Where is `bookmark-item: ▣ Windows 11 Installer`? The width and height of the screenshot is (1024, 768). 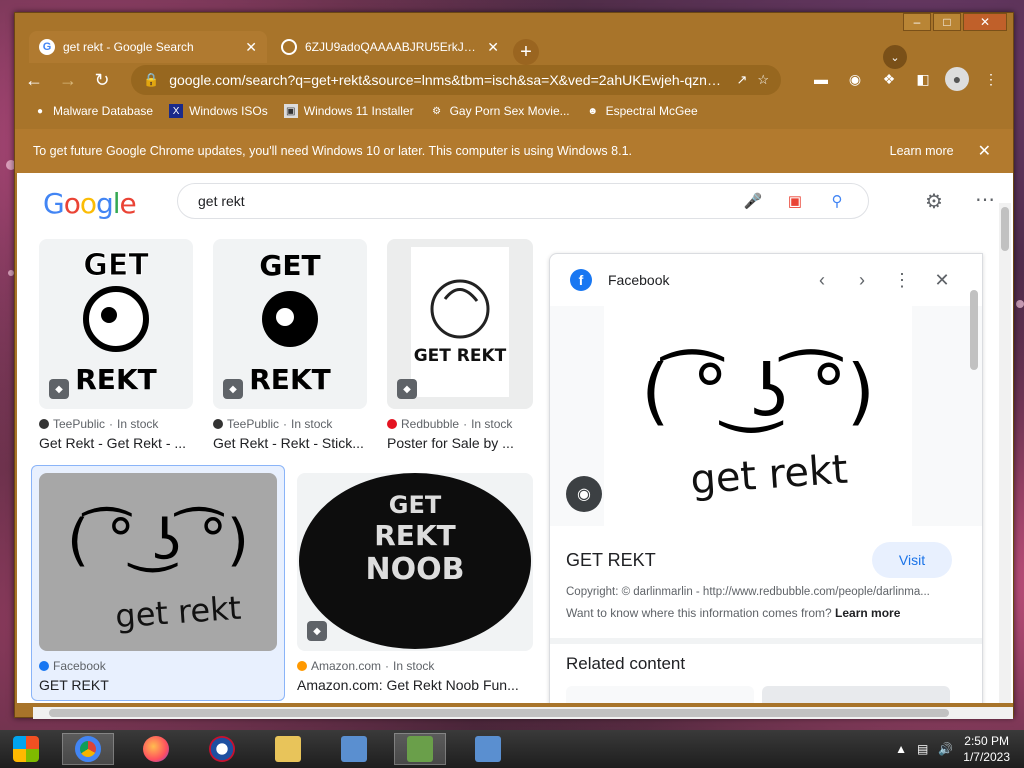
bookmark-item: ▣ Windows 11 Installer is located at coordinates (348, 111).